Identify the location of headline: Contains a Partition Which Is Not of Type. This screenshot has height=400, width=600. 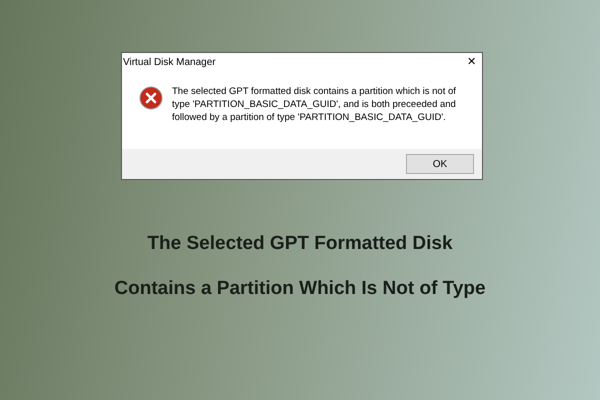
(300, 288).